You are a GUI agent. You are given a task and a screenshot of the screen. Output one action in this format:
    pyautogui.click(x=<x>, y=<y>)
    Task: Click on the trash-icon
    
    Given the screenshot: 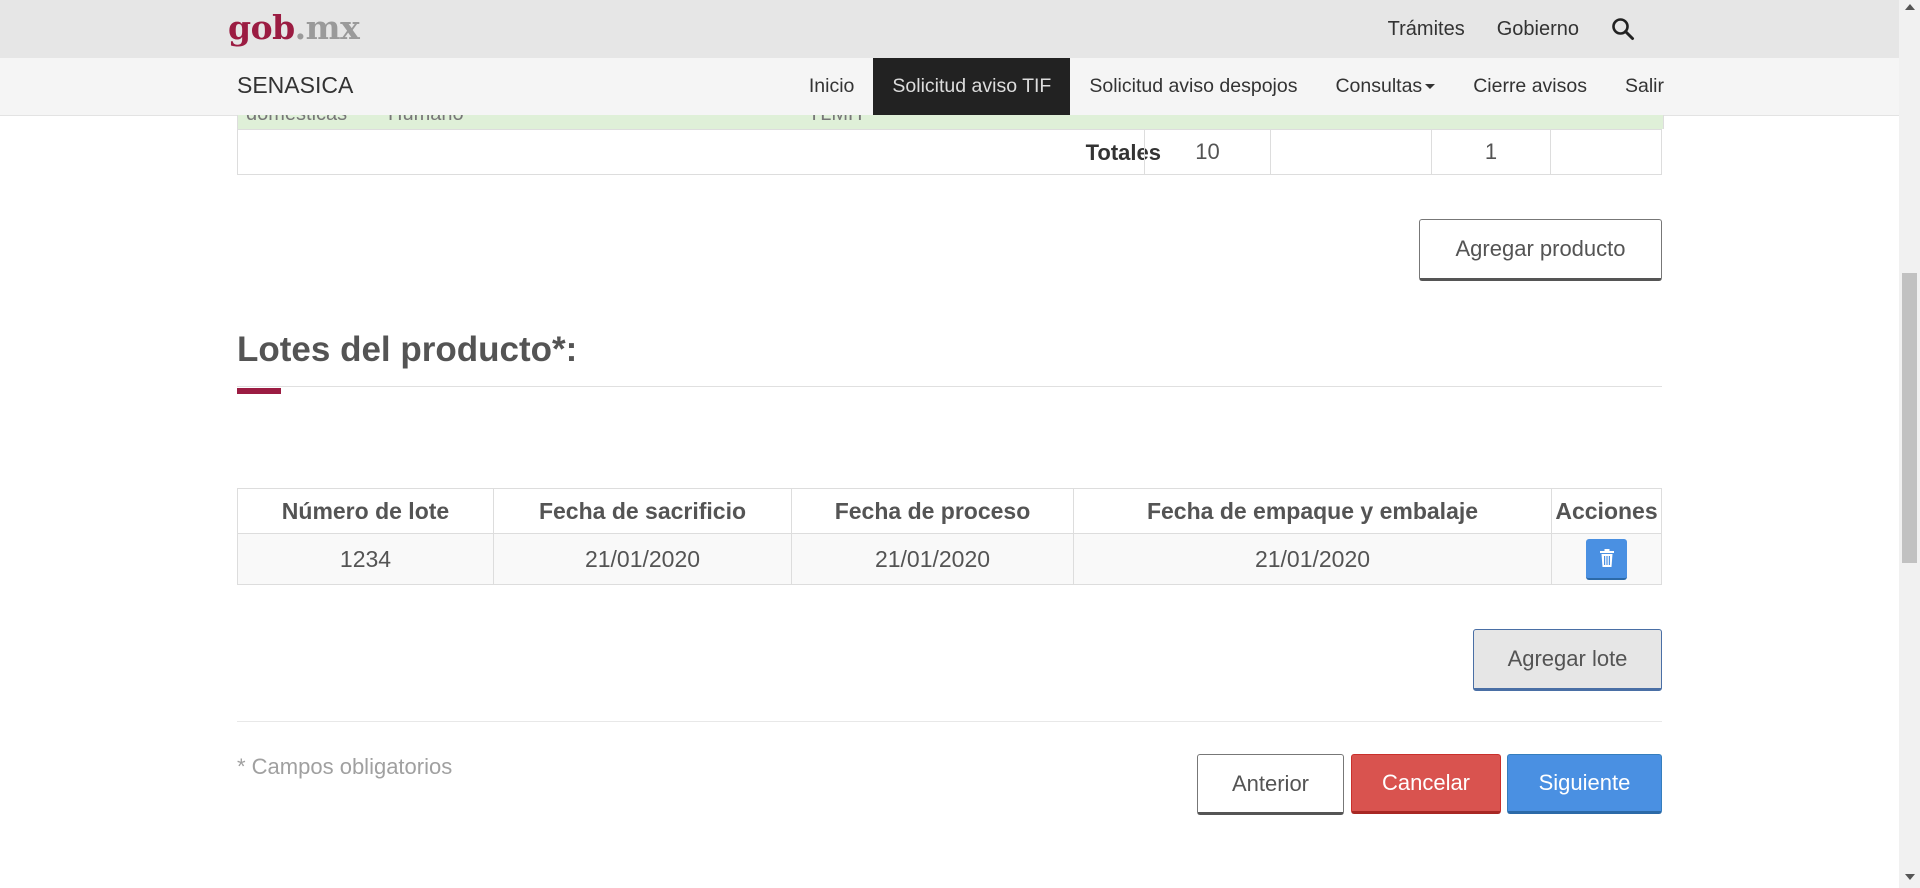 What is the action you would take?
    pyautogui.click(x=1606, y=558)
    